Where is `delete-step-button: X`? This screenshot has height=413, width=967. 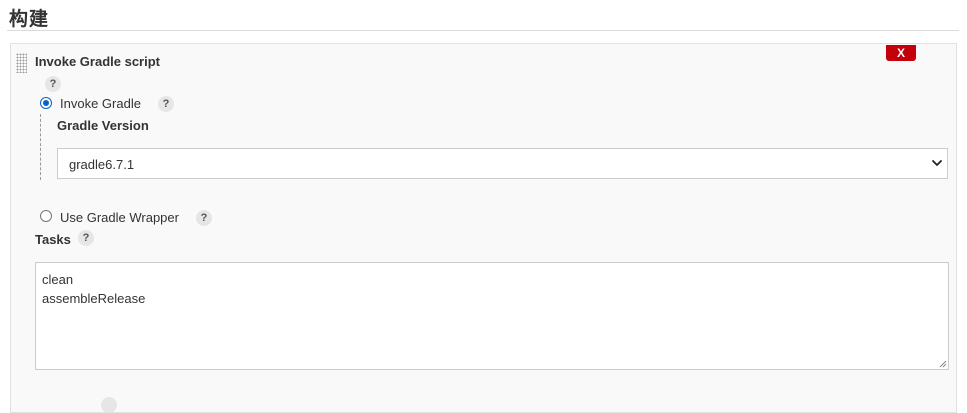 delete-step-button: X is located at coordinates (901, 53).